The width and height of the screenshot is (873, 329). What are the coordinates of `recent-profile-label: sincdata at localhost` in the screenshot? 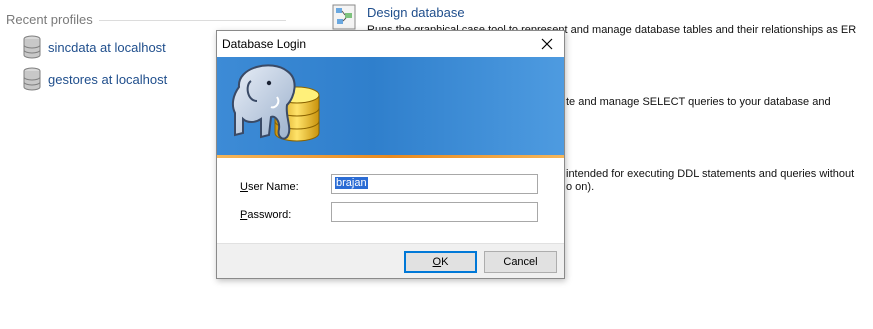 It's located at (107, 47).